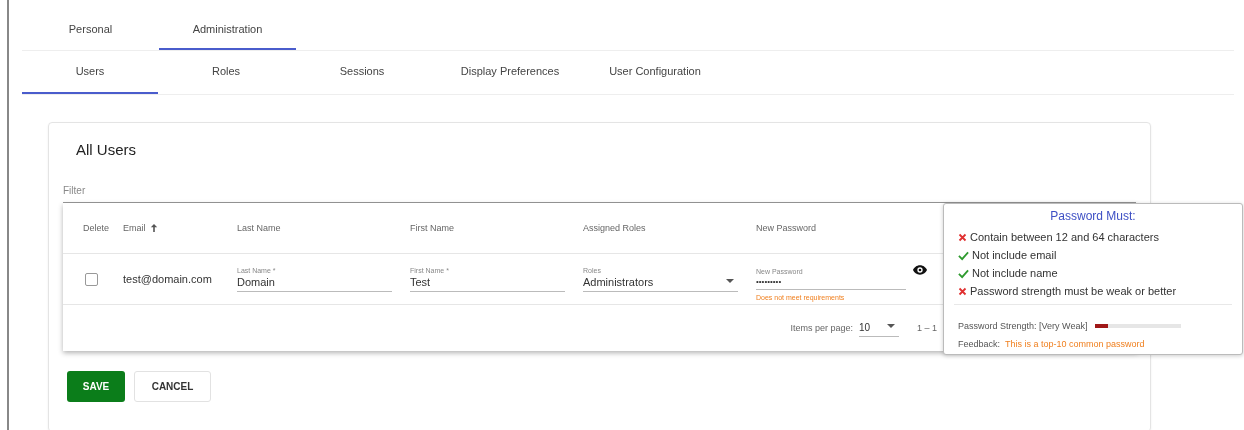 The height and width of the screenshot is (430, 1244). I want to click on column-header: Last Name, so click(323, 228).